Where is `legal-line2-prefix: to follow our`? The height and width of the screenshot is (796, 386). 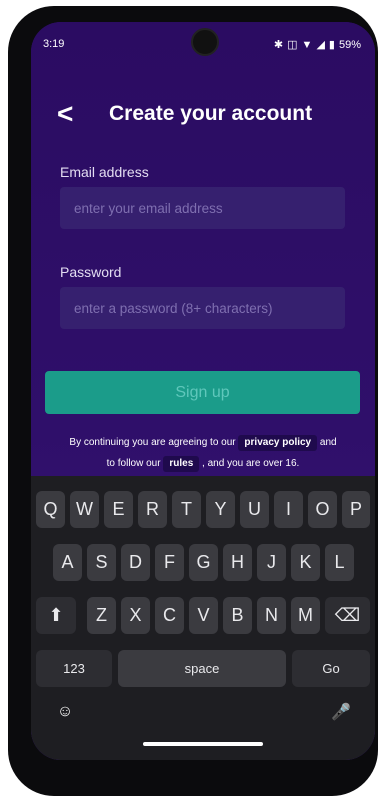 legal-line2-prefix: to follow our is located at coordinates (133, 463).